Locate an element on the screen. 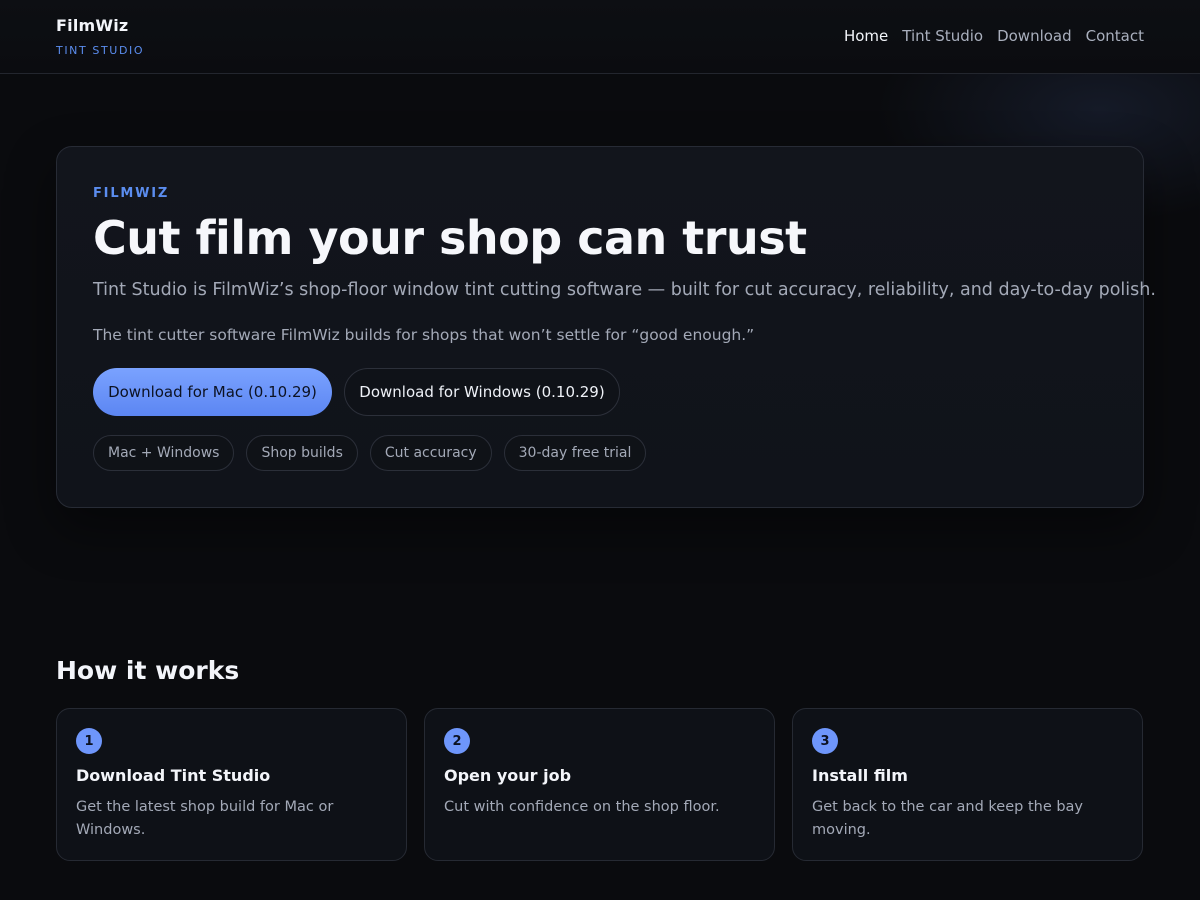 Image resolution: width=1200 pixels, height=900 pixels. download-windows-button: Download for Windows (0.10.29) is located at coordinates (482, 392).